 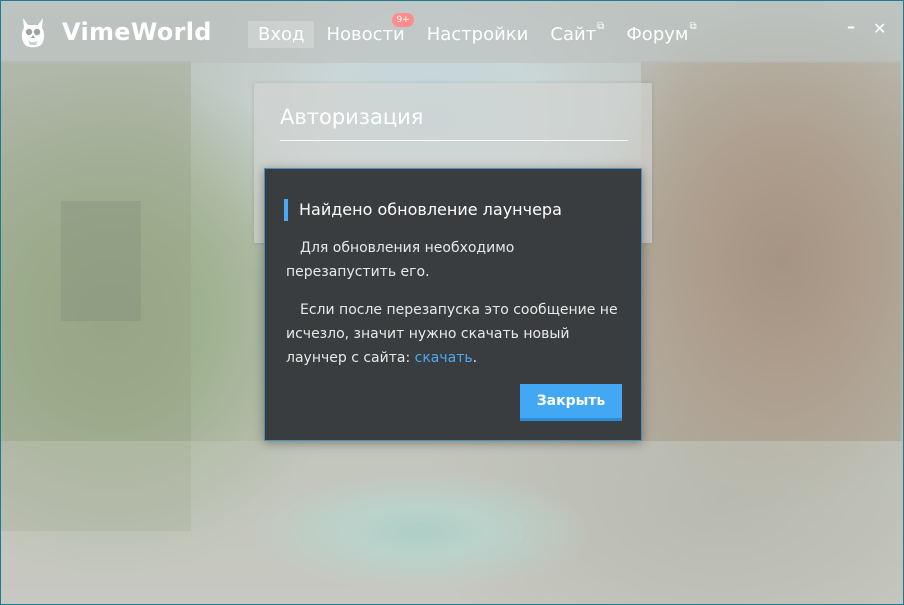 What do you see at coordinates (657, 34) in the screenshot?
I see `nav-item-label: Форум` at bounding box center [657, 34].